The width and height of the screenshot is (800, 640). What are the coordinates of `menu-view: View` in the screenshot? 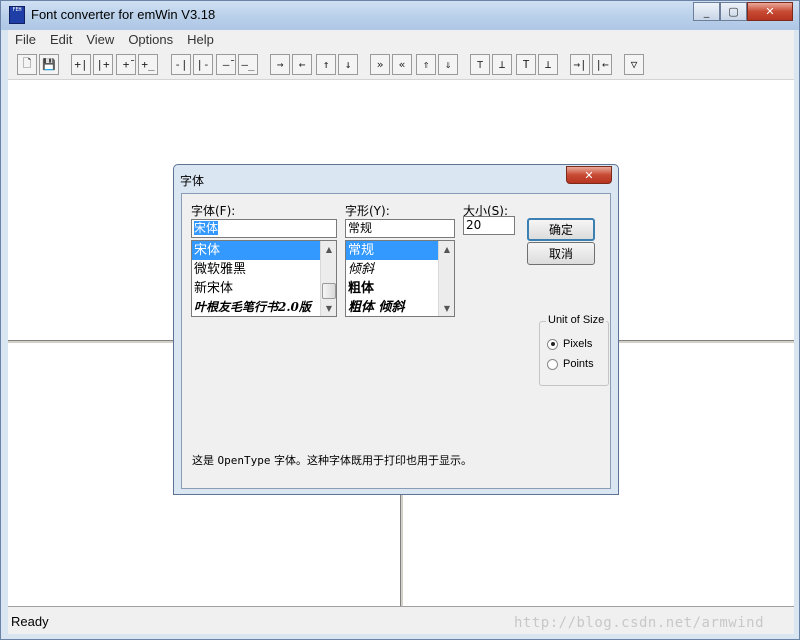 It's located at (100, 40).